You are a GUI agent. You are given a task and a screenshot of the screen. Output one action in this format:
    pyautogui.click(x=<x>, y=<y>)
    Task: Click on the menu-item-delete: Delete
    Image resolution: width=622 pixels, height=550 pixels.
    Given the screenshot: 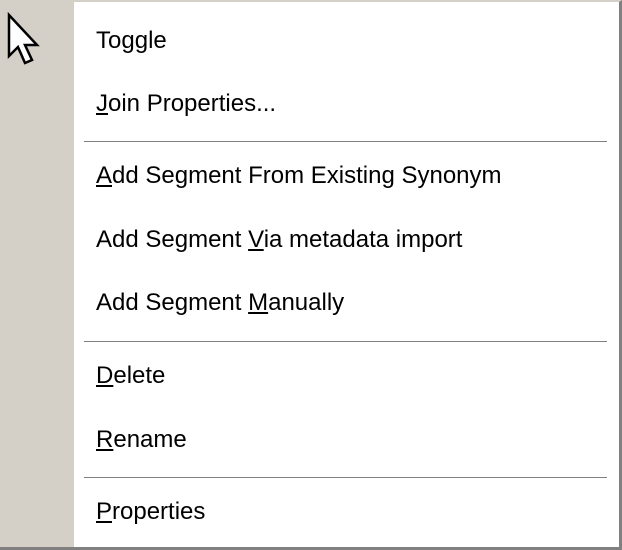 What is the action you would take?
    pyautogui.click(x=130, y=376)
    